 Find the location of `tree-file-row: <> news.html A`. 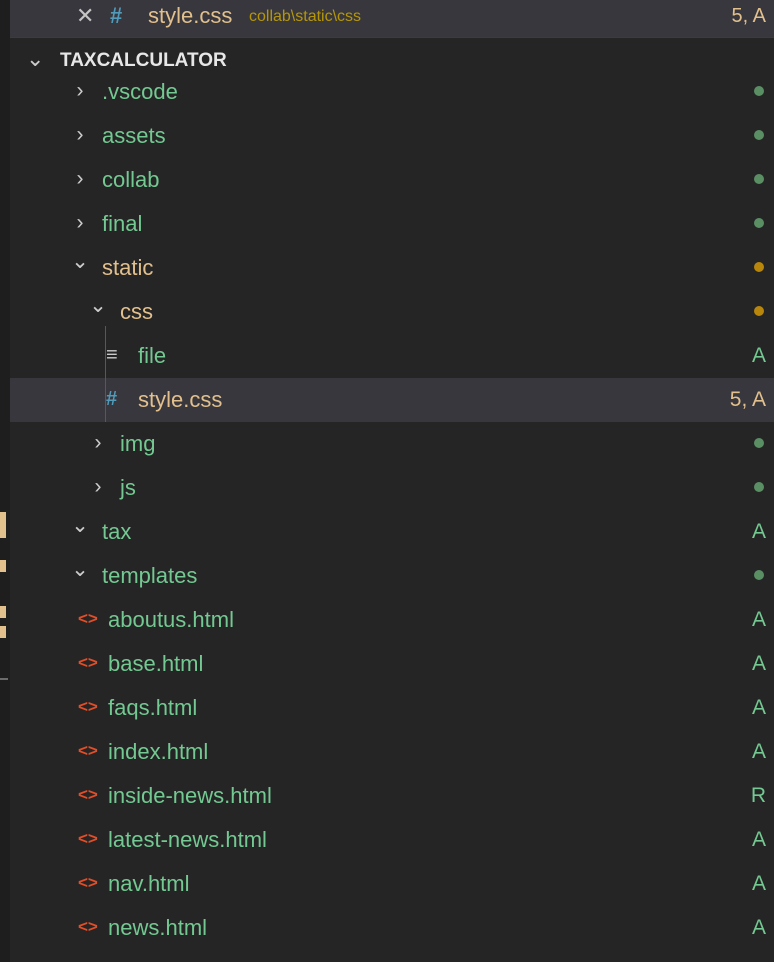

tree-file-row: <> news.html A is located at coordinates (392, 928).